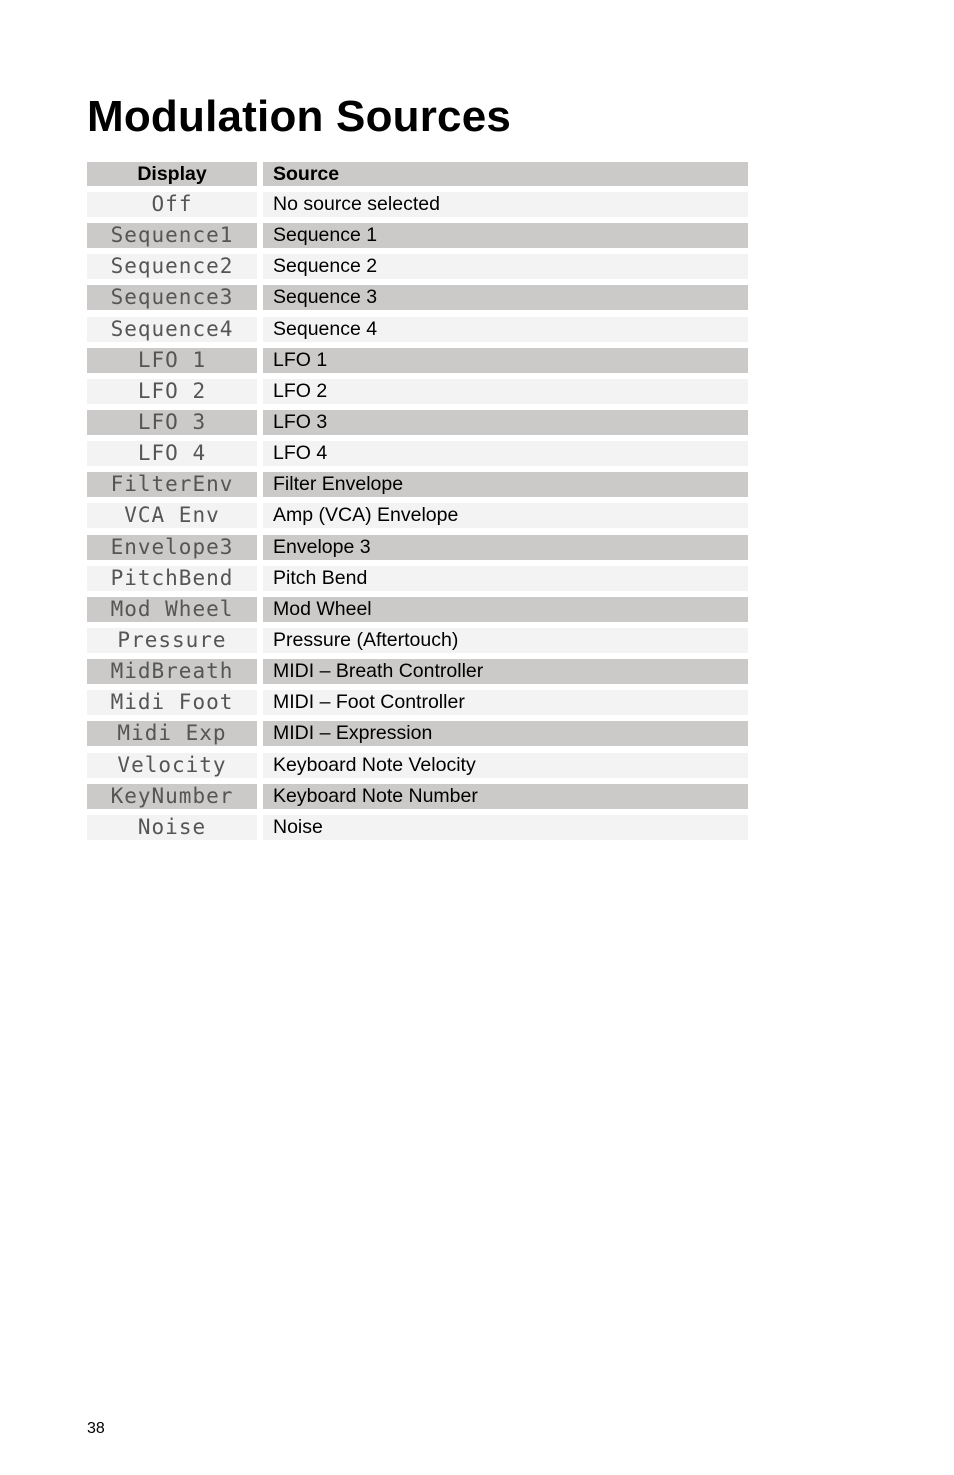 The width and height of the screenshot is (954, 1475). What do you see at coordinates (505, 672) in the screenshot?
I see `source-cell: MIDI – Breath Controller` at bounding box center [505, 672].